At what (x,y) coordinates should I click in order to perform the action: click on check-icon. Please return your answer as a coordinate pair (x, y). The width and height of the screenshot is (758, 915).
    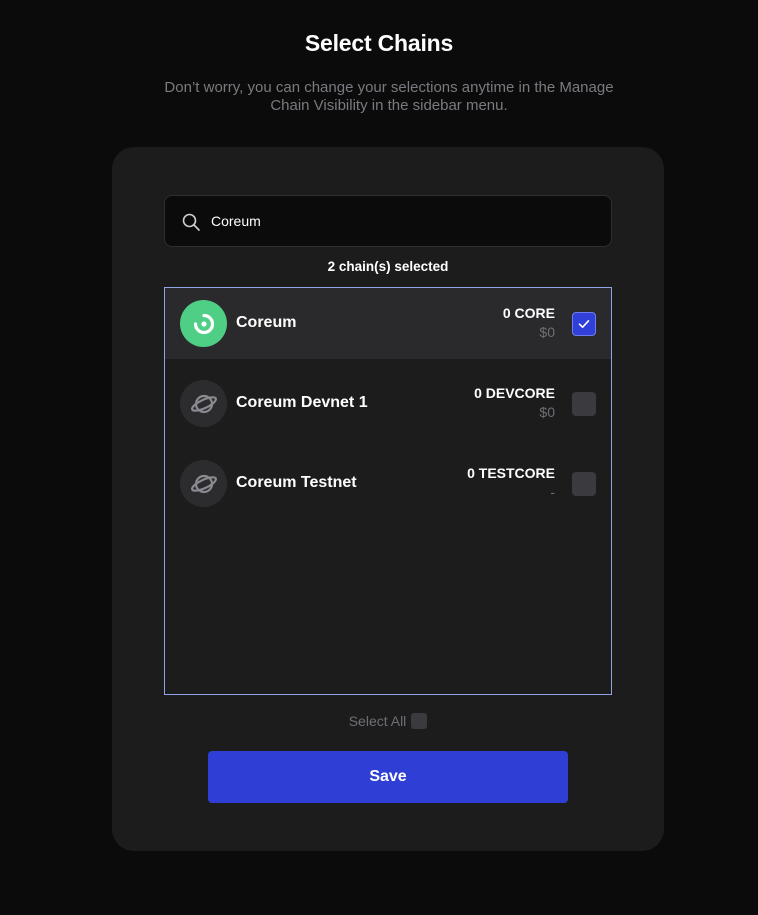
    Looking at the image, I should click on (584, 324).